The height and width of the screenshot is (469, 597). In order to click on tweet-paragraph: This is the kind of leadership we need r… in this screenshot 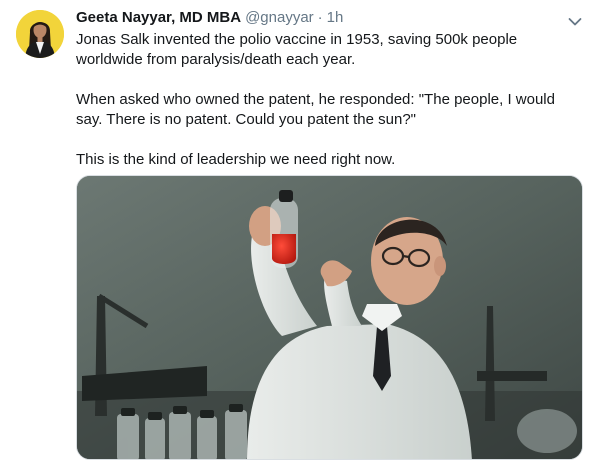, I will do `click(236, 159)`.